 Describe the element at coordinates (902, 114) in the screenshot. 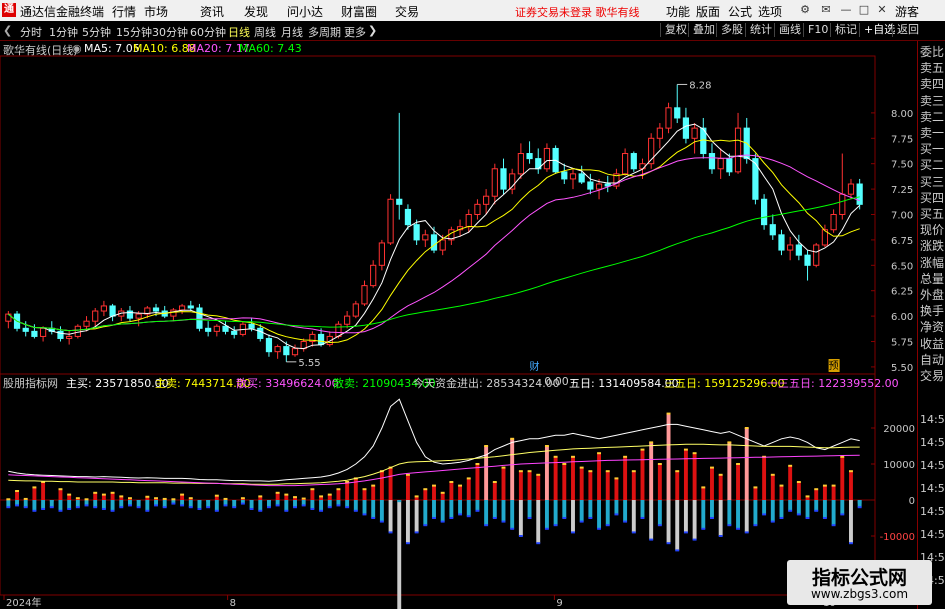

I see `price-tick-label: 8.00` at that location.